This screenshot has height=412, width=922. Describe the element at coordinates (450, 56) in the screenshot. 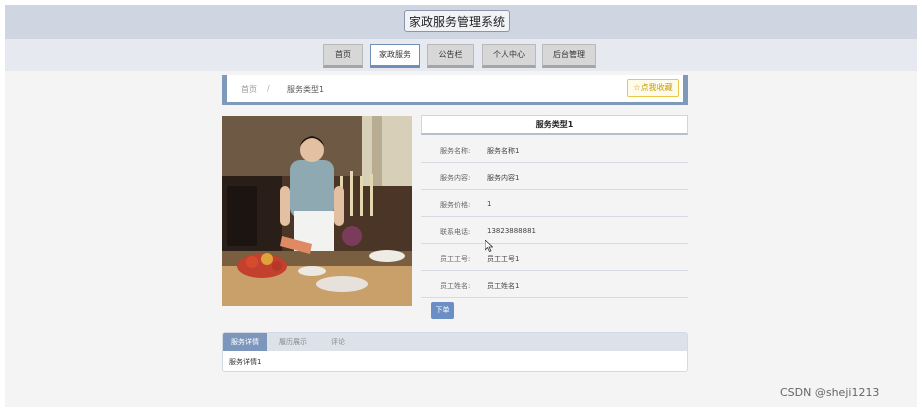

I see `nav-item-notice: 公告栏` at that location.